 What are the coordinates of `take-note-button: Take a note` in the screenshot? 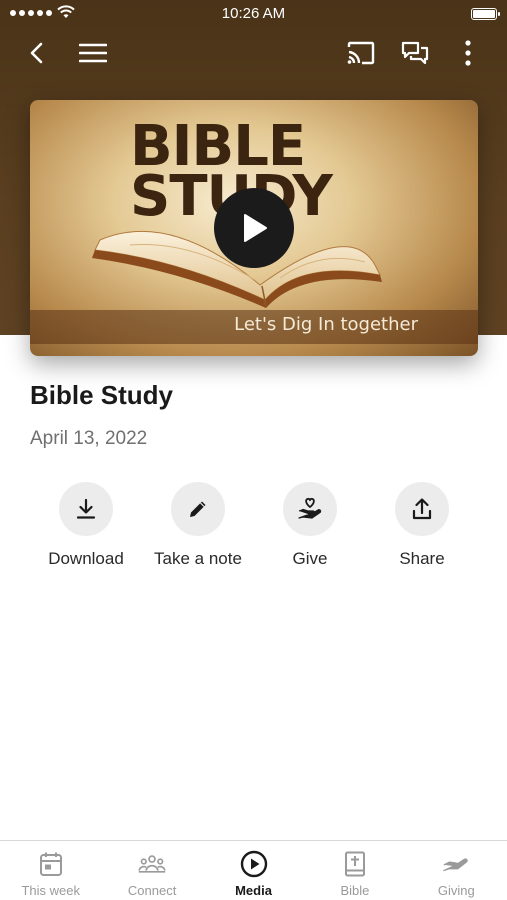 It's located at (198, 525).